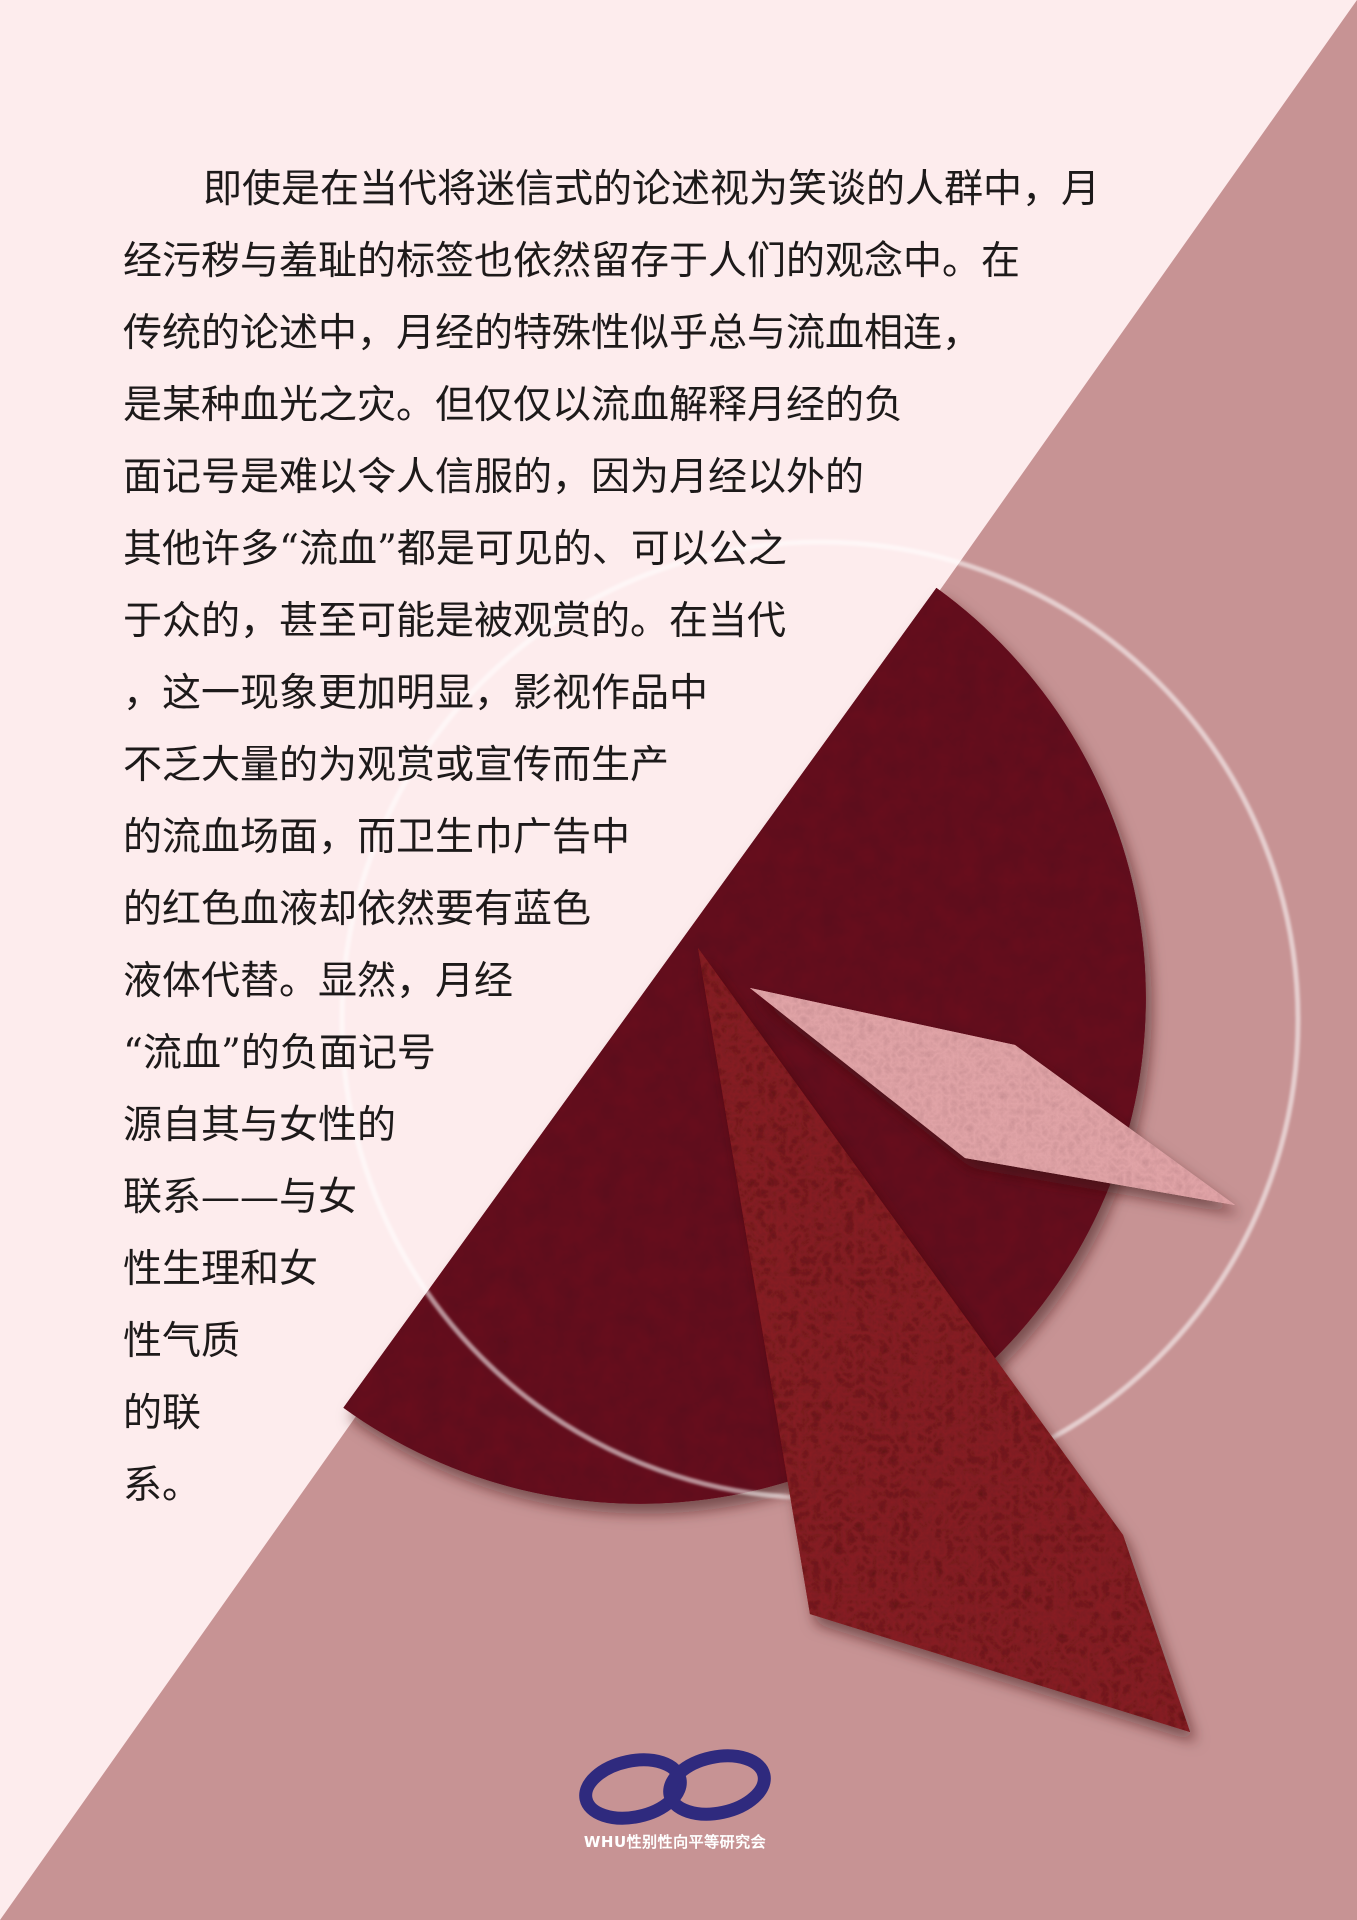  I want to click on organization-logo: WHU性别性向平等研究会, so click(675, 1798).